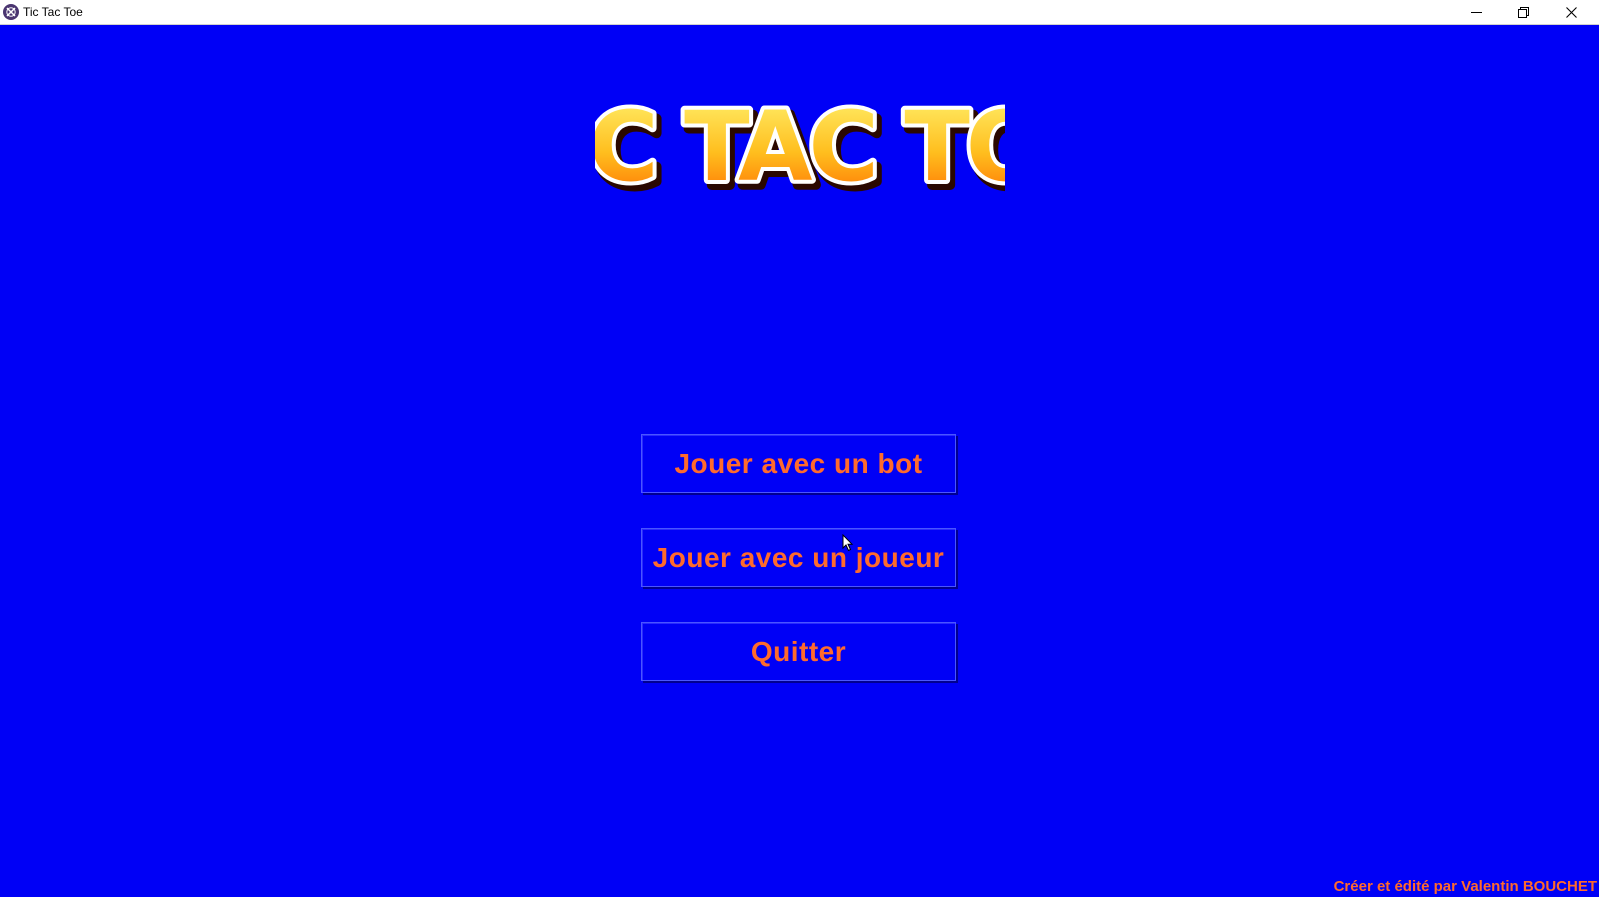  Describe the element at coordinates (799, 12) in the screenshot. I see `title-bar: Tic Tac Toe` at that location.